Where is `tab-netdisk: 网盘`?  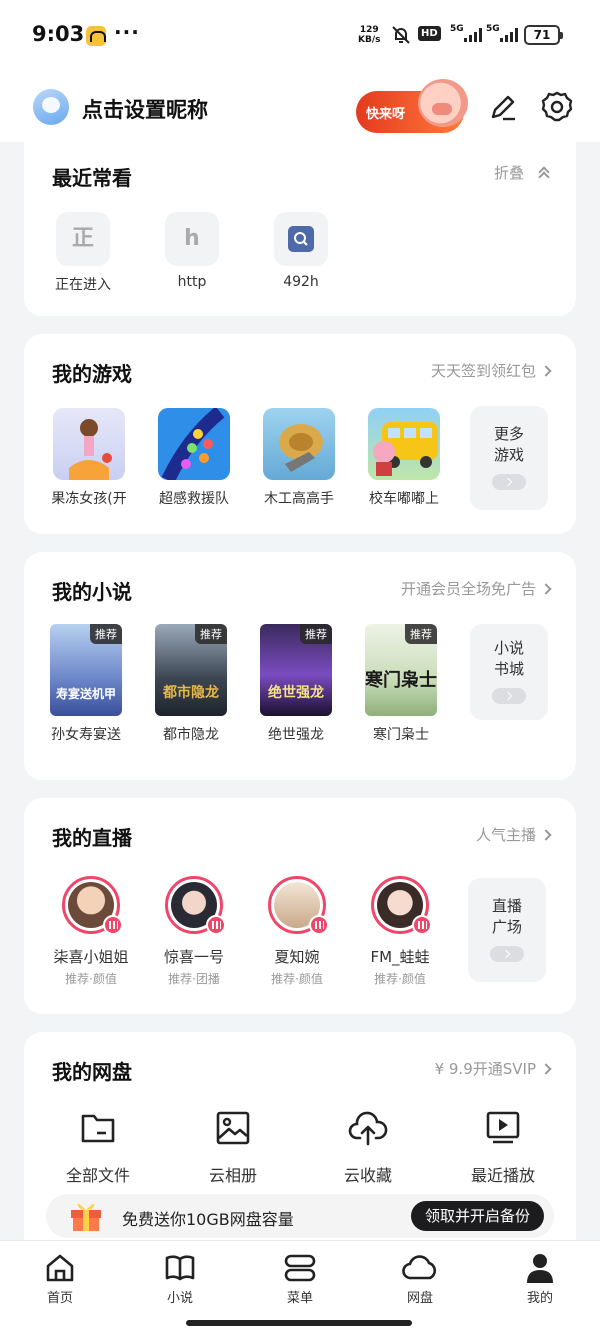 tab-netdisk: 网盘 is located at coordinates (420, 1278).